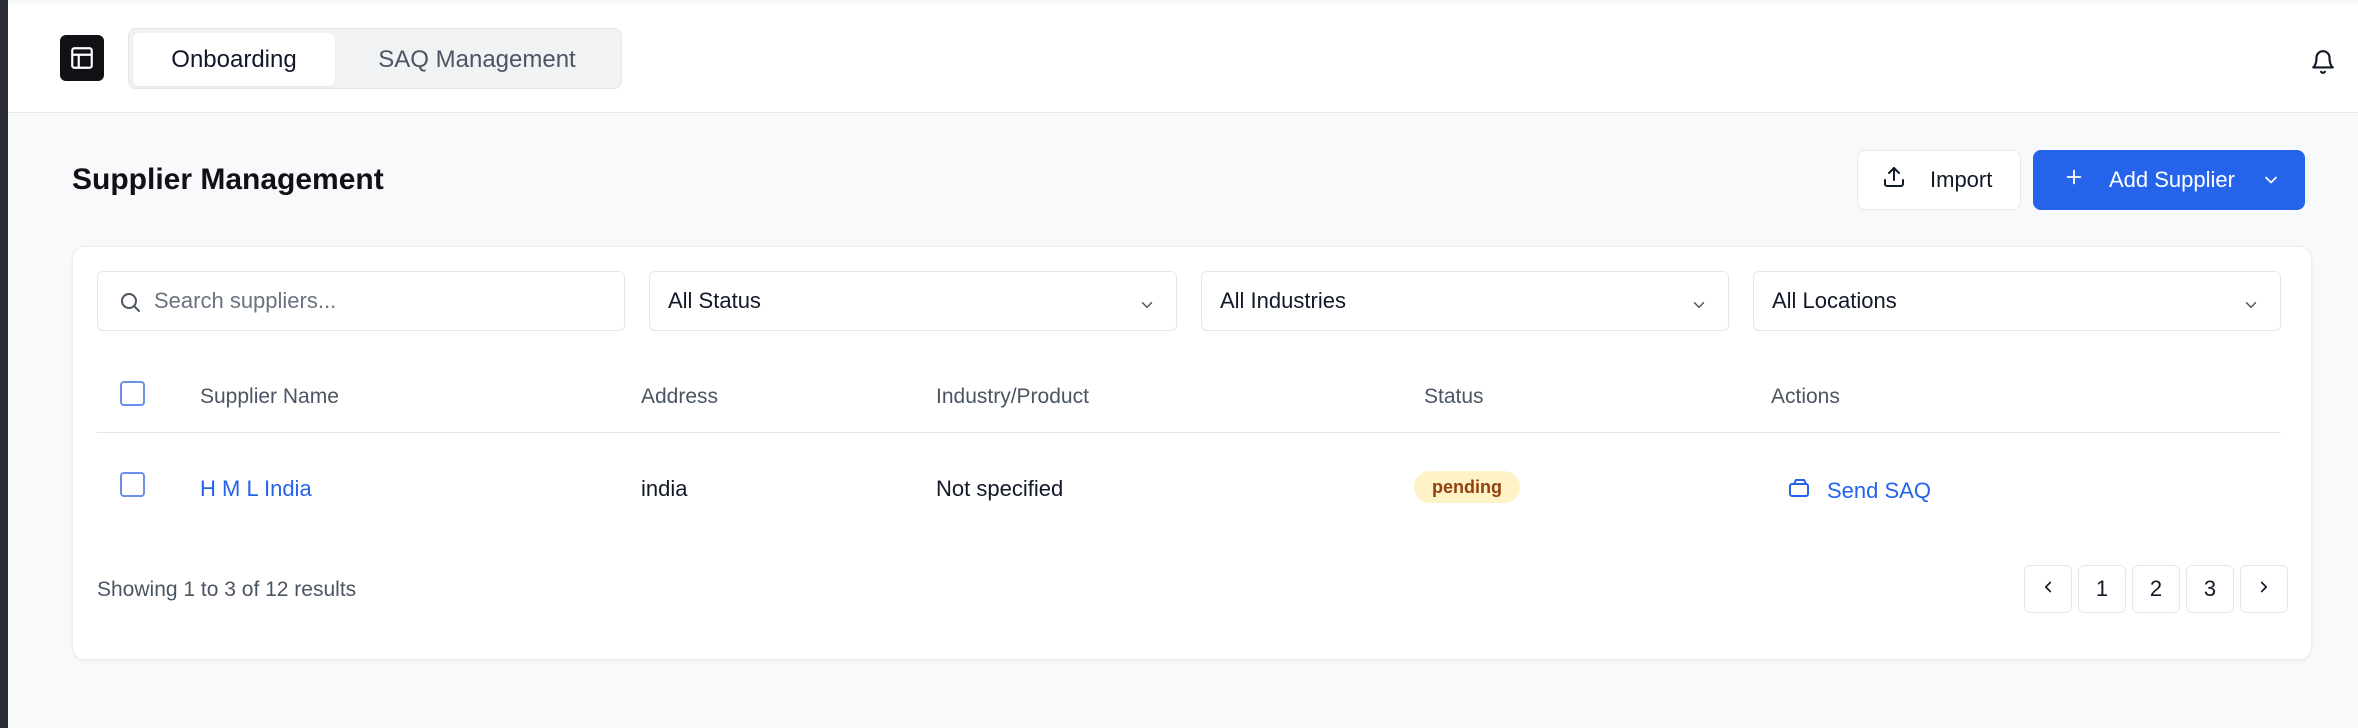 Image resolution: width=2358 pixels, height=728 pixels. Describe the element at coordinates (132, 393) in the screenshot. I see `select-all-checkbox` at that location.